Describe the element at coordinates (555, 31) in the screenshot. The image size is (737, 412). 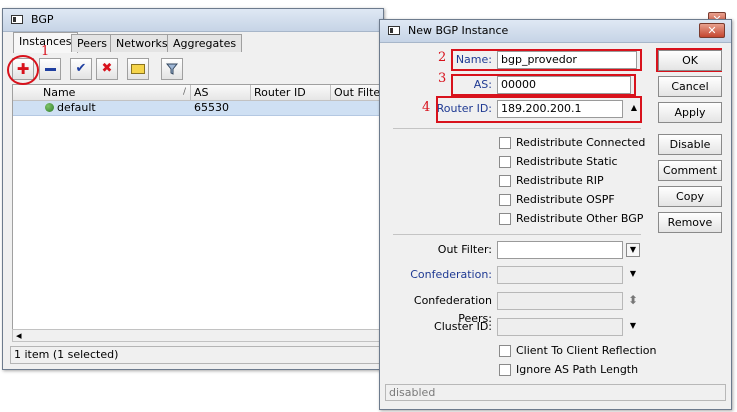
I see `dialog-titlebar: New BGP Instance ✕` at that location.